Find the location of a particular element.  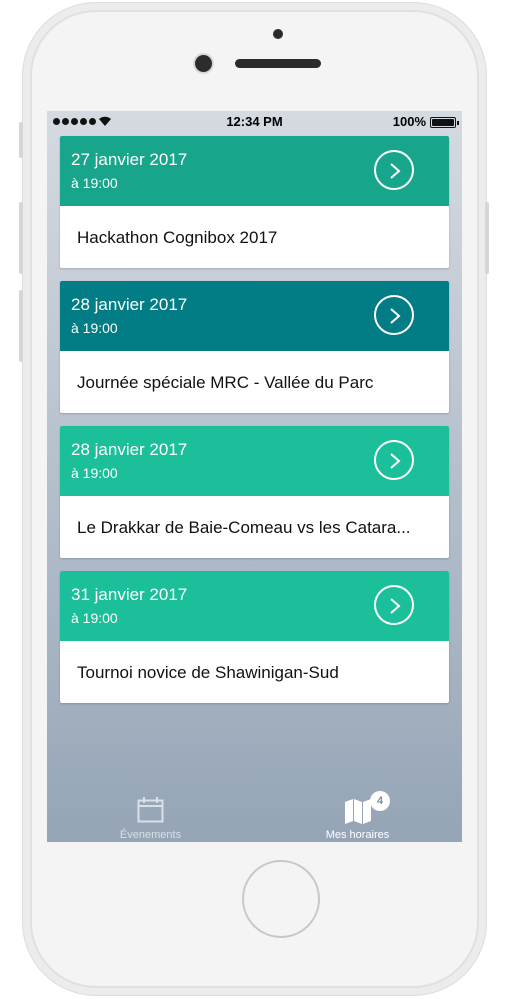

event-date: 27 janvier 2017 is located at coordinates (129, 159).